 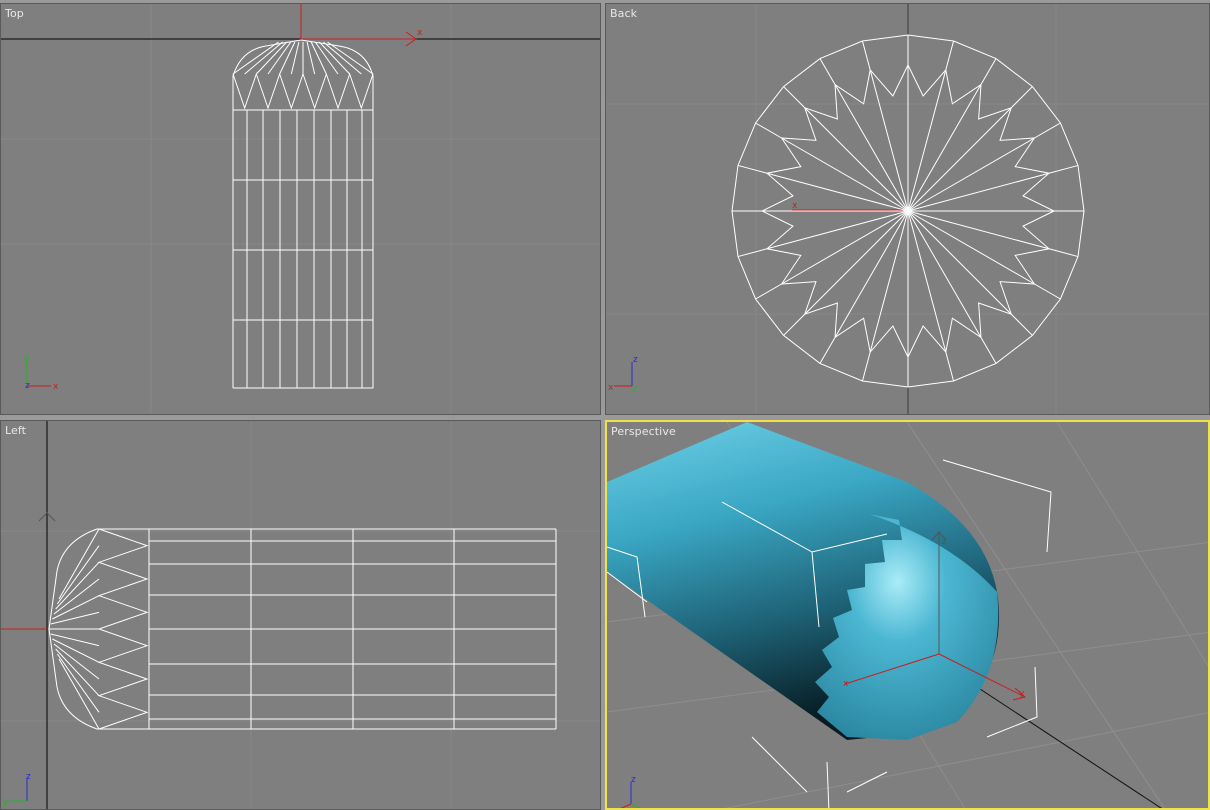 I want to click on viewport-label-left: Left, so click(x=15, y=430).